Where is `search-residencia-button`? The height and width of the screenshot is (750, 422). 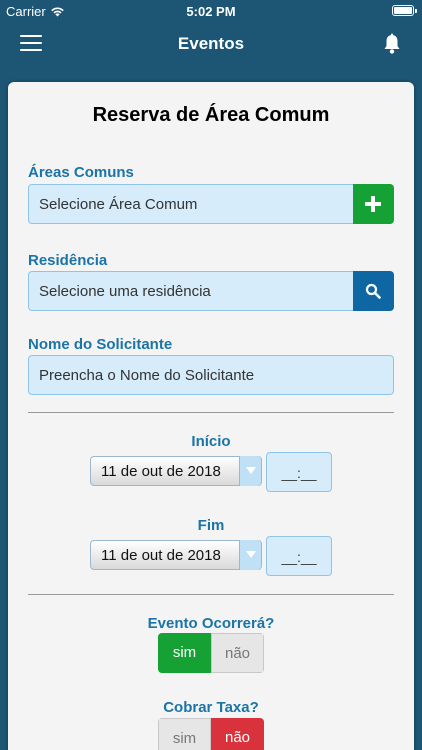
search-residencia-button is located at coordinates (373, 291).